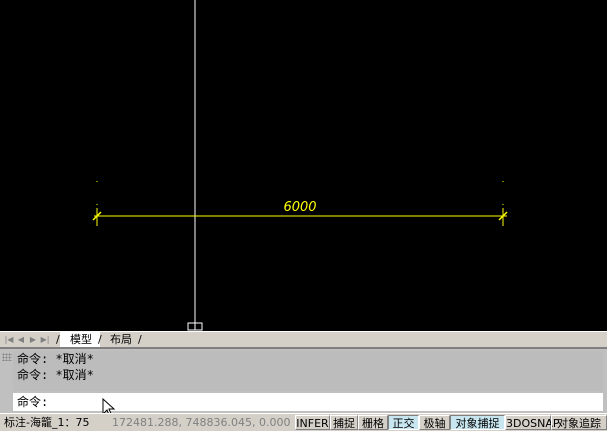 Image resolution: width=607 pixels, height=431 pixels. Describe the element at coordinates (33, 402) in the screenshot. I see `command-prompt: 命令:` at that location.